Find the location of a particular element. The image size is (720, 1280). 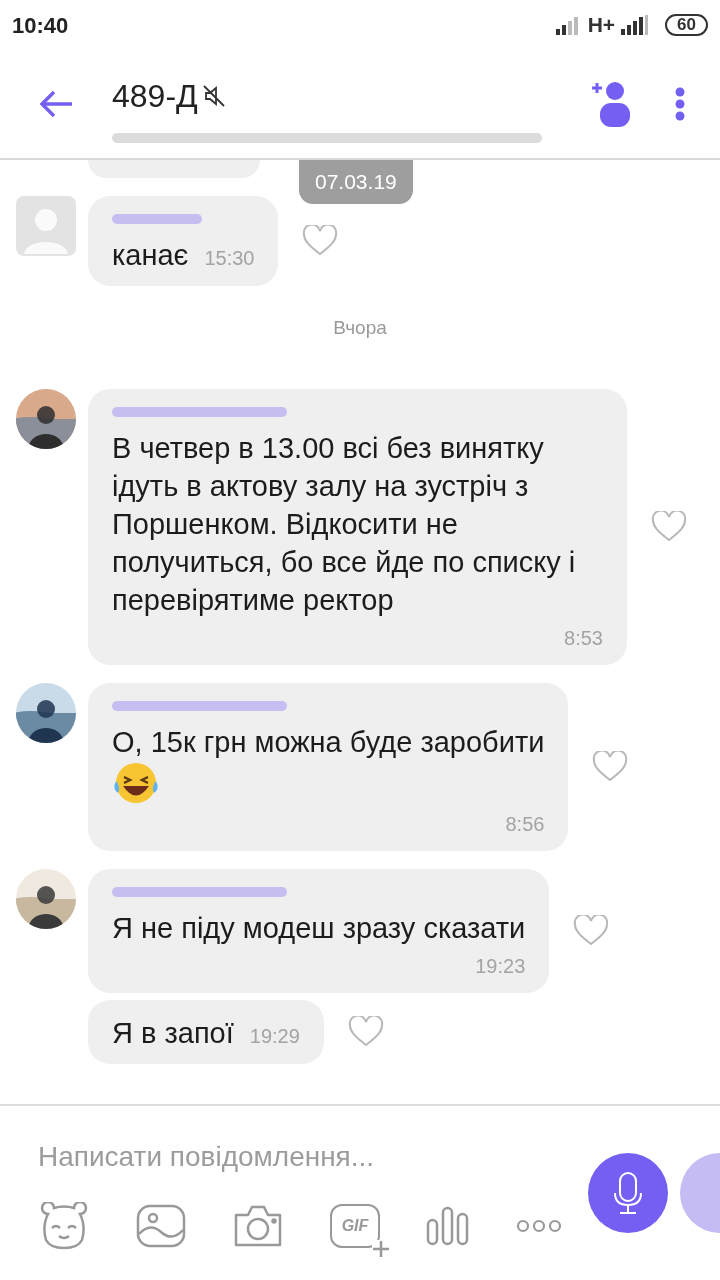

sticker-icon is located at coordinates (64, 1226).